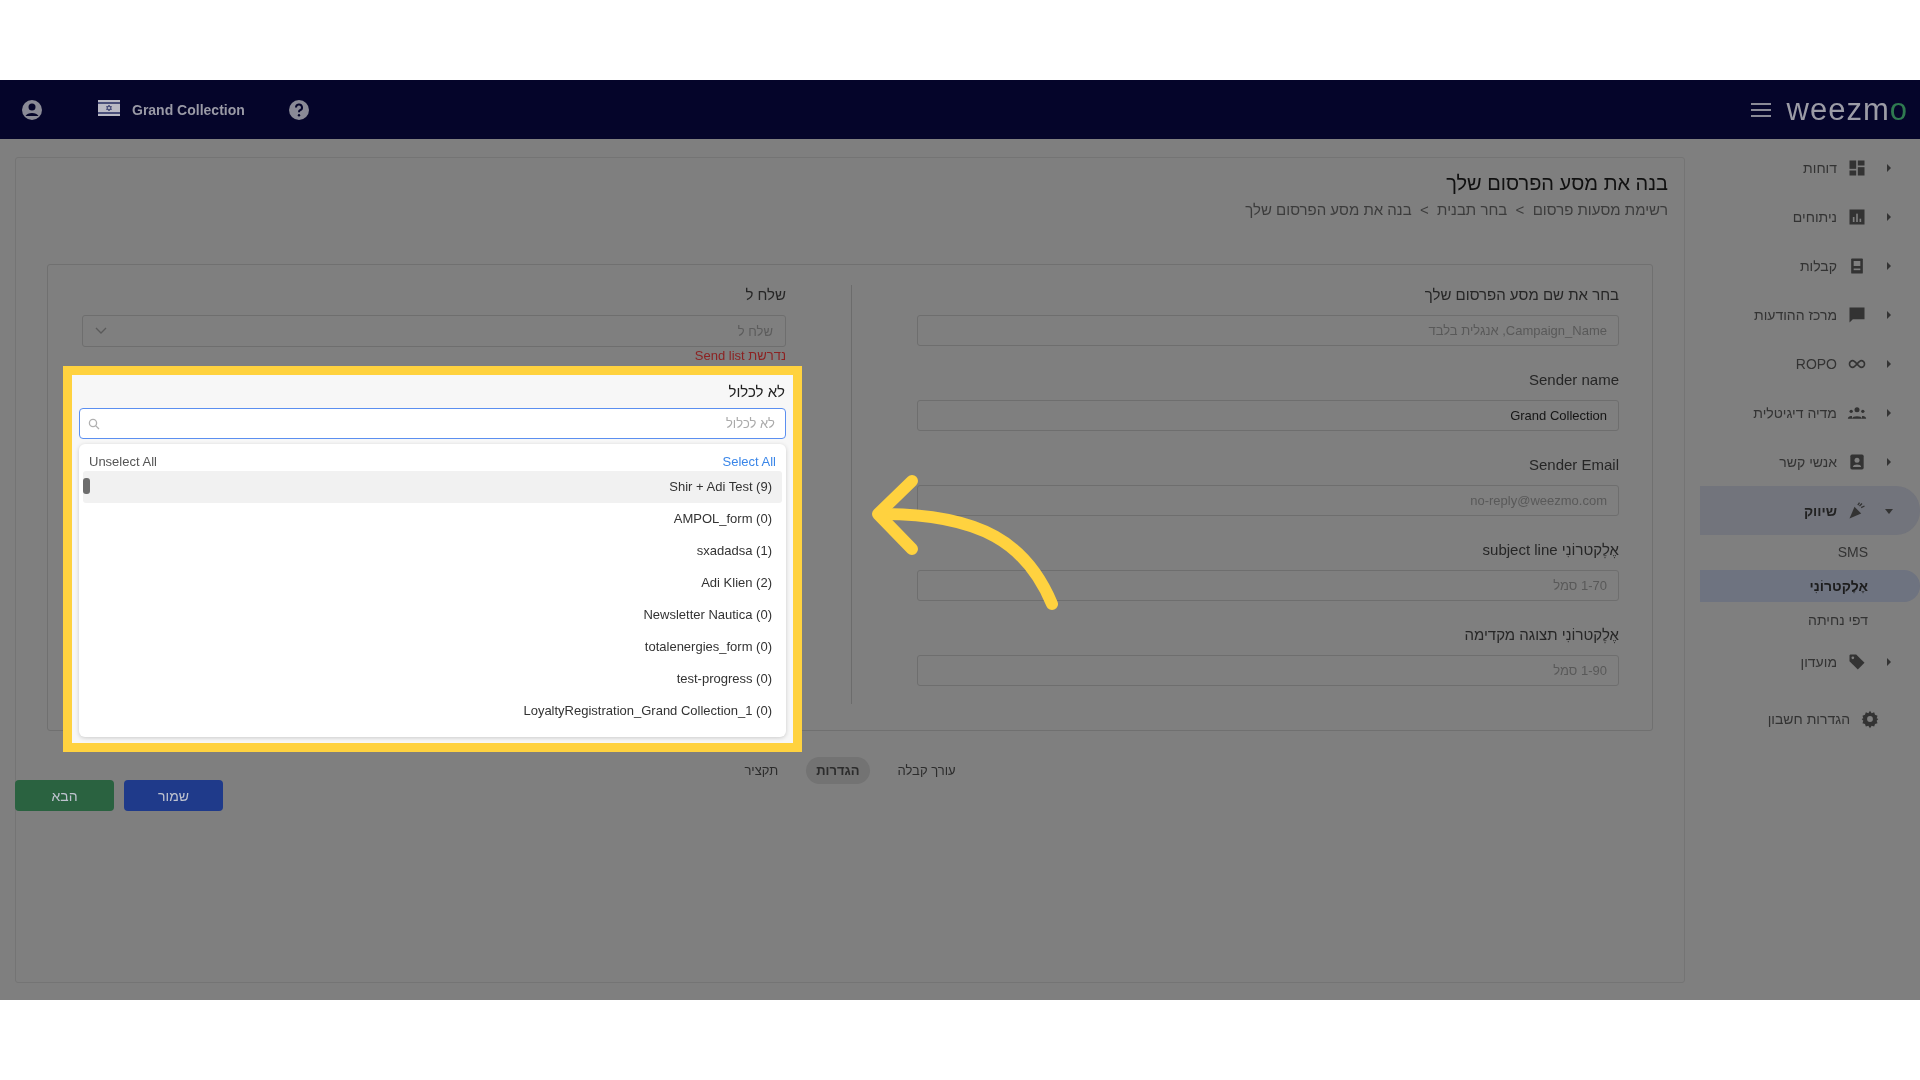  I want to click on field-label: בחר את שם מסע הפרסום שלך, so click(1521, 295).